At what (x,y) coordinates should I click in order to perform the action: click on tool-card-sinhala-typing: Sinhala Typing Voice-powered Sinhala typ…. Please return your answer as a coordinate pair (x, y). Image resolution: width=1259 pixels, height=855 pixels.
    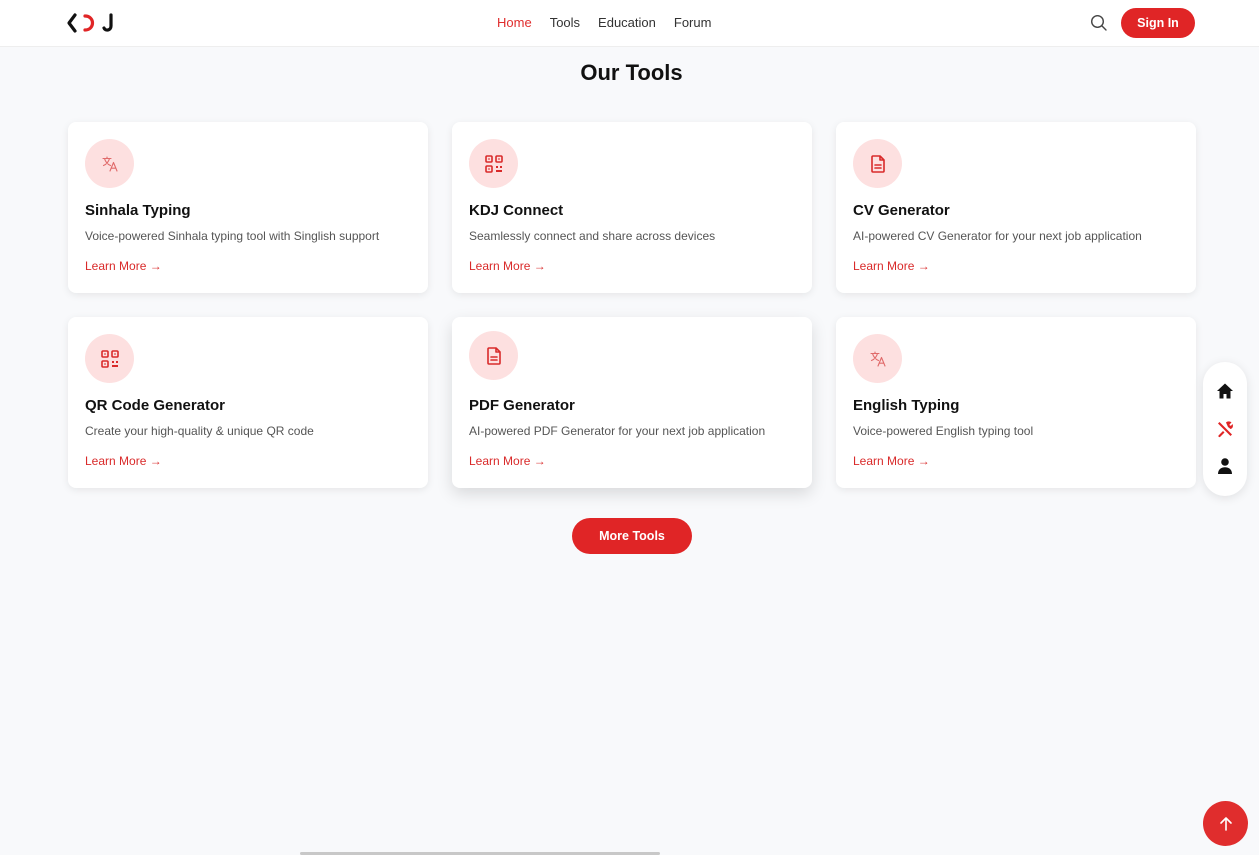
    Looking at the image, I should click on (248, 207).